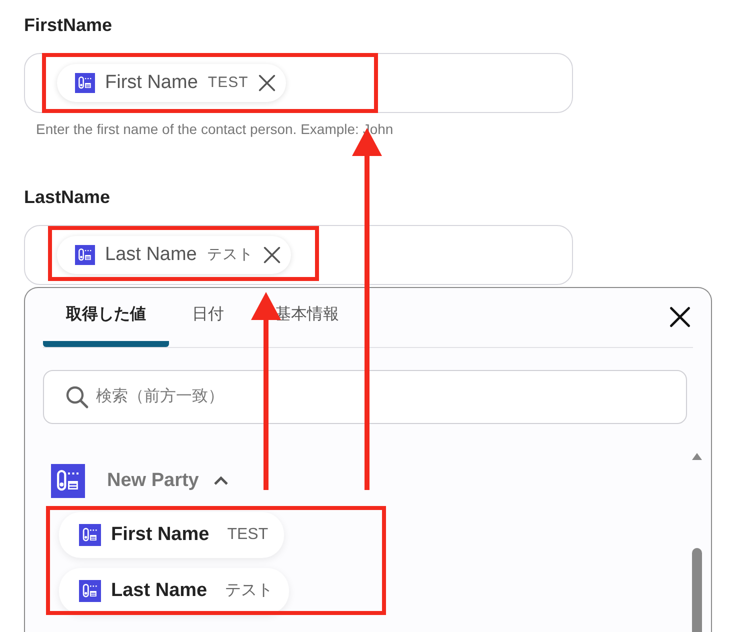 The image size is (730, 632). What do you see at coordinates (228, 82) in the screenshot?
I see `chip-value: TEST` at bounding box center [228, 82].